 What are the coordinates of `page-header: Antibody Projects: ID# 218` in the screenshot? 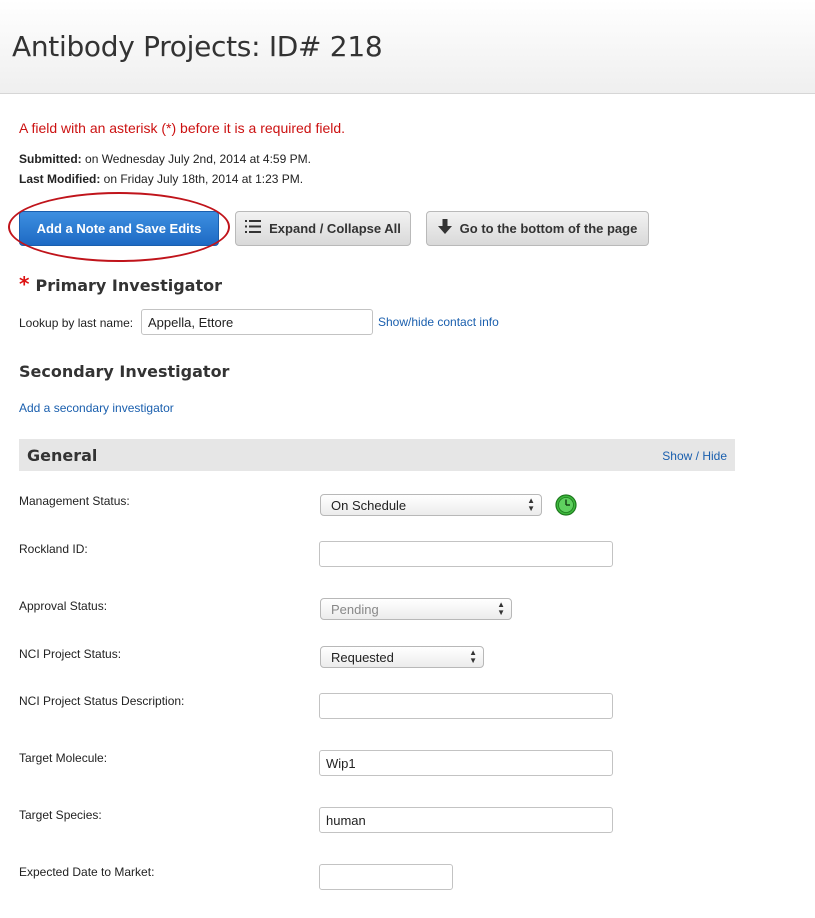 It's located at (407, 47).